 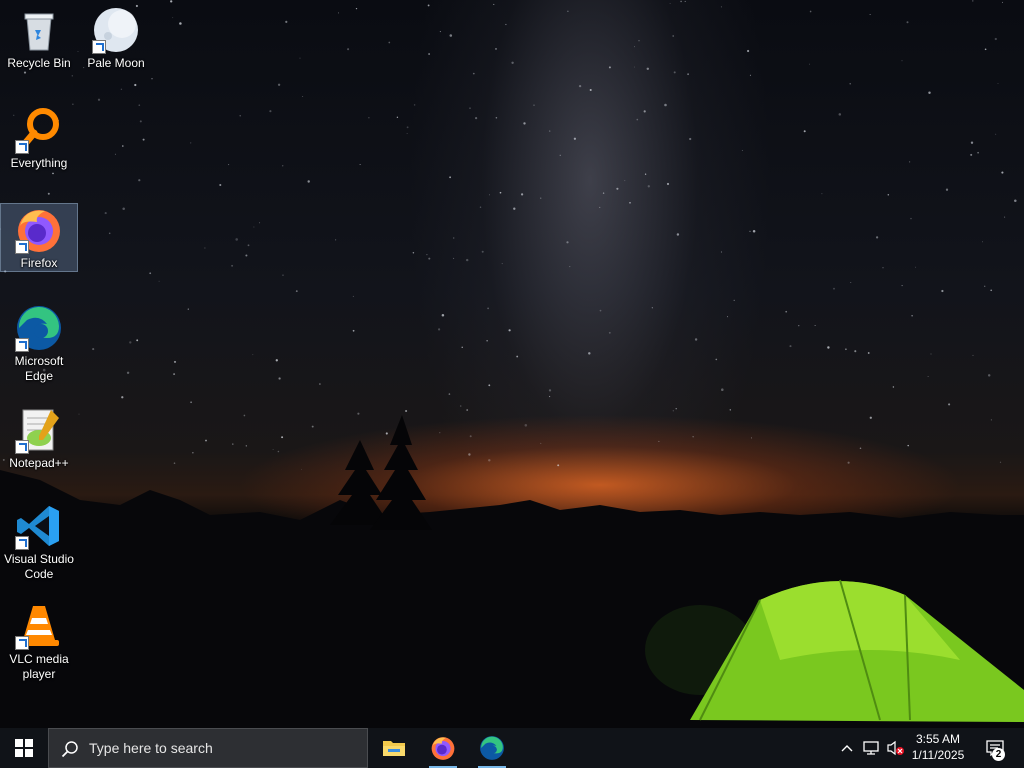 I want to click on notepad-plus-plus-icon, so click(x=39, y=430).